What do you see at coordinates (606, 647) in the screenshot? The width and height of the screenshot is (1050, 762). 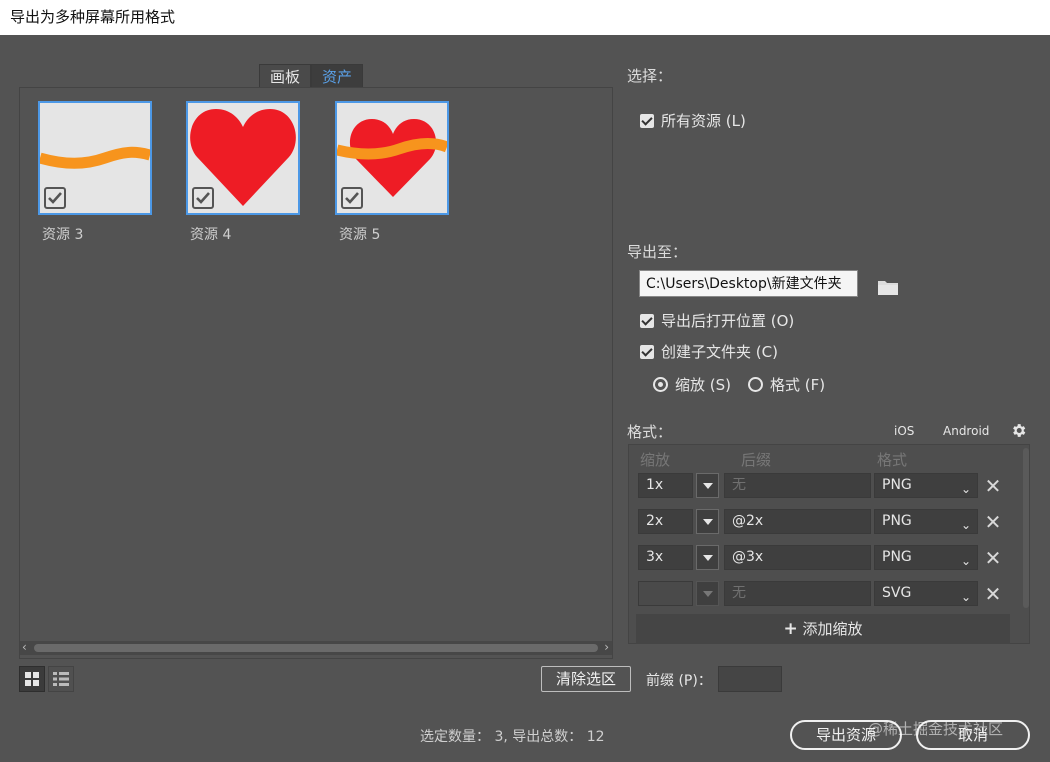 I see `scroll-right-icon: ›` at bounding box center [606, 647].